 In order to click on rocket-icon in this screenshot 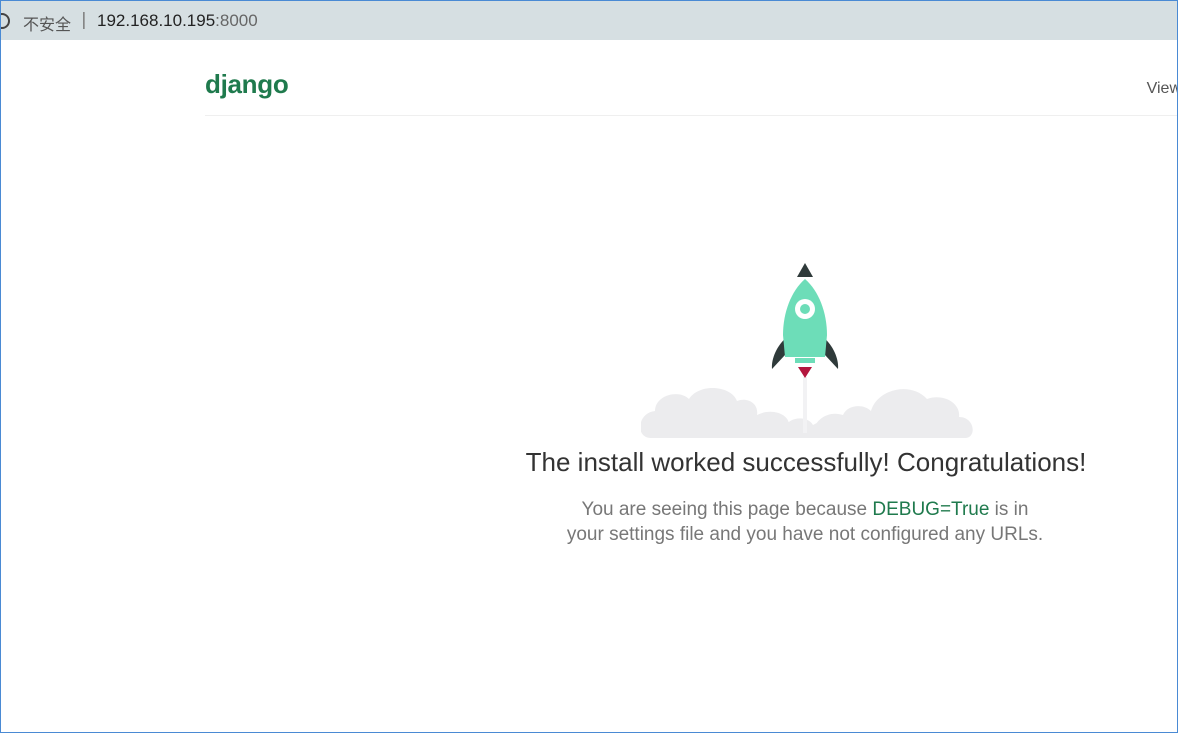, I will do `click(806, 350)`.